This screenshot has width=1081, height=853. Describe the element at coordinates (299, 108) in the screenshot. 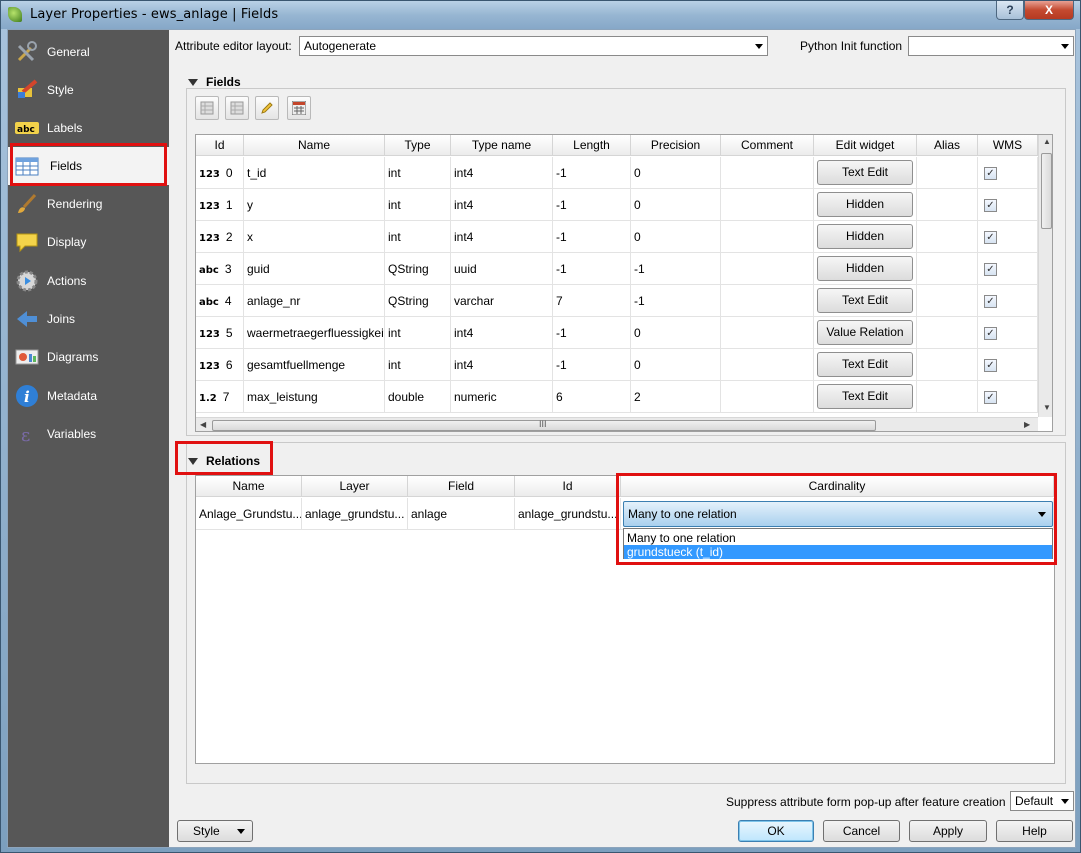

I see `field-calculator-button` at that location.